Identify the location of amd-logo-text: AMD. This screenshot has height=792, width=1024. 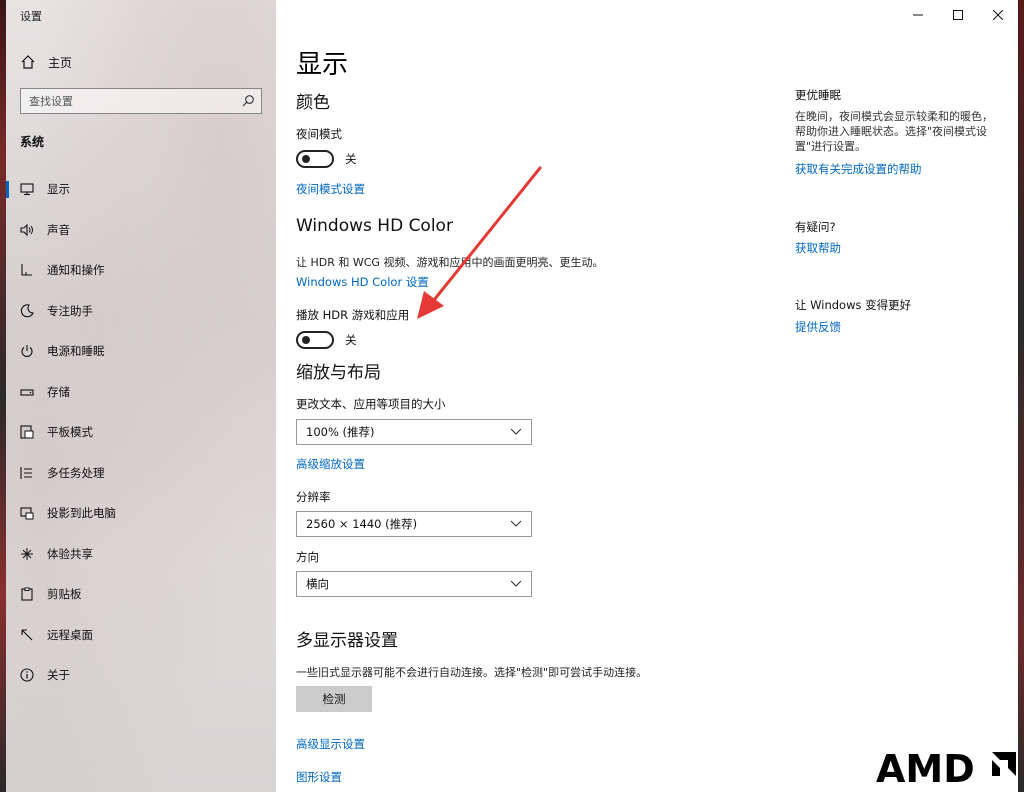
(925, 768).